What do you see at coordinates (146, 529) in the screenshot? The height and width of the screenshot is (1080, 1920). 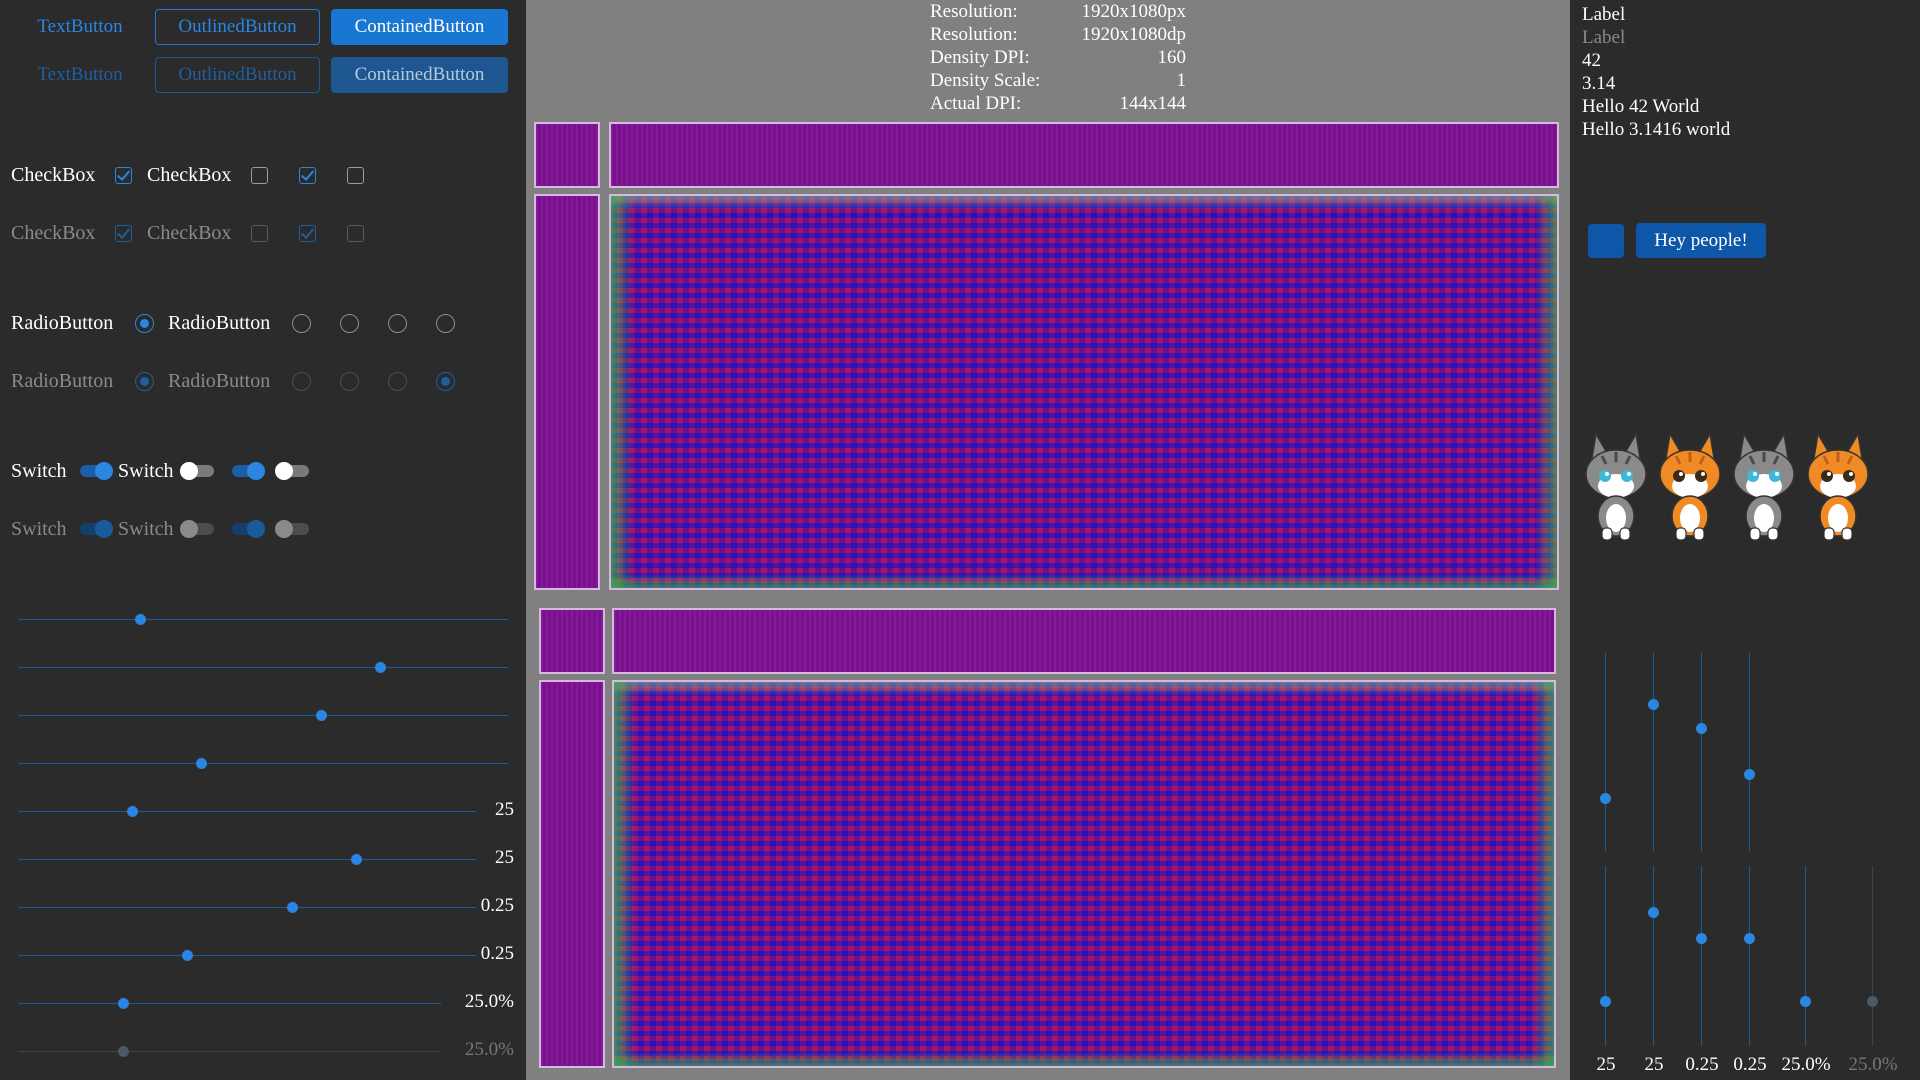 I see `switch-label-disabled: Switch` at bounding box center [146, 529].